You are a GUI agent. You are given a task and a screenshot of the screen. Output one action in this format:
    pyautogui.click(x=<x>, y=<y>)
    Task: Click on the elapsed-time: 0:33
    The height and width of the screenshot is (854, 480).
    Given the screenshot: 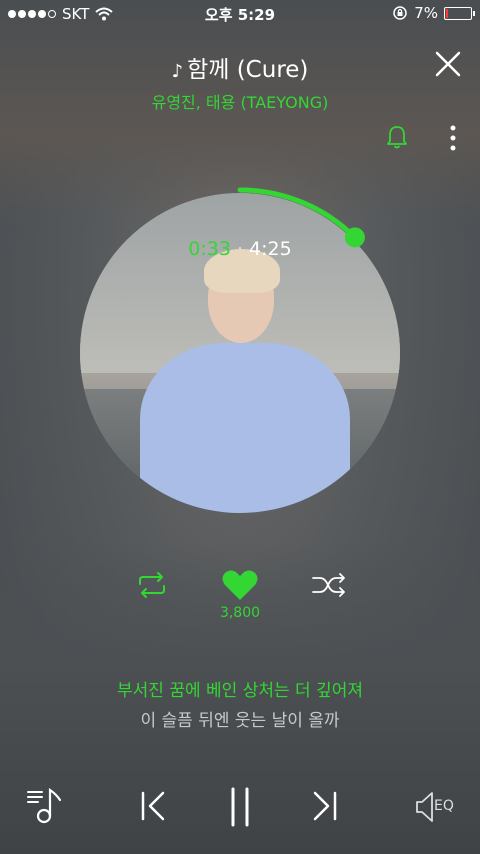 What is the action you would take?
    pyautogui.click(x=209, y=249)
    